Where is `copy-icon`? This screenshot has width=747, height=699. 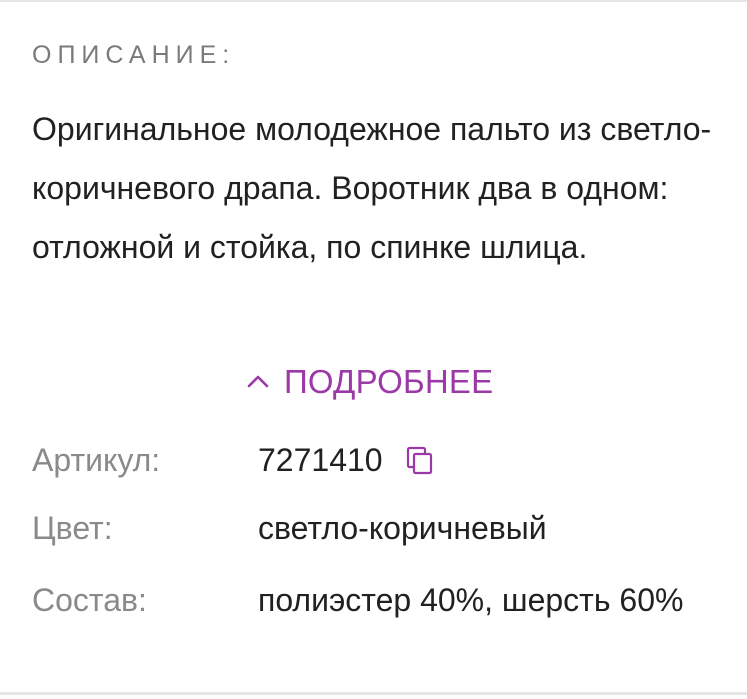
copy-icon is located at coordinates (420, 460).